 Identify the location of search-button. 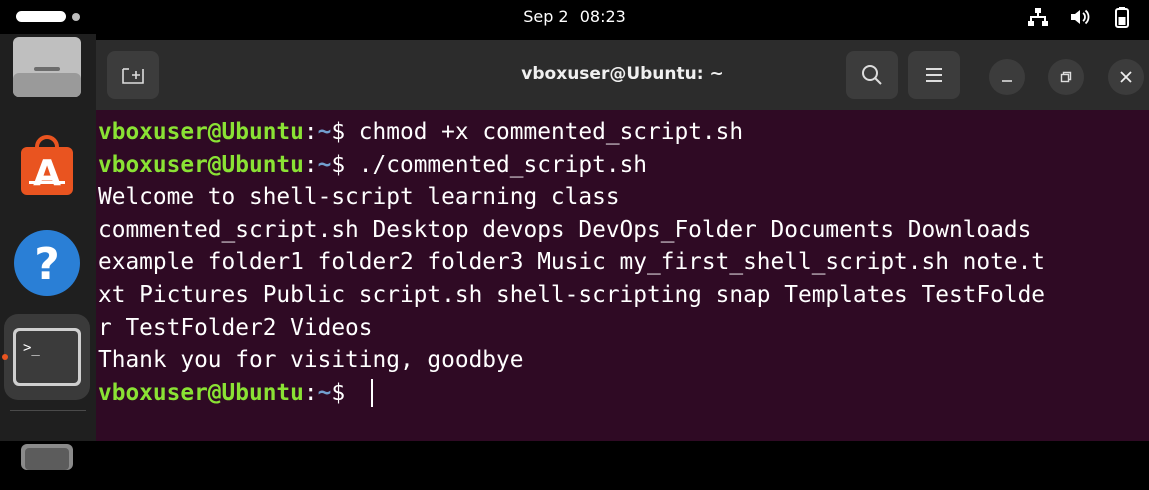
(872, 75).